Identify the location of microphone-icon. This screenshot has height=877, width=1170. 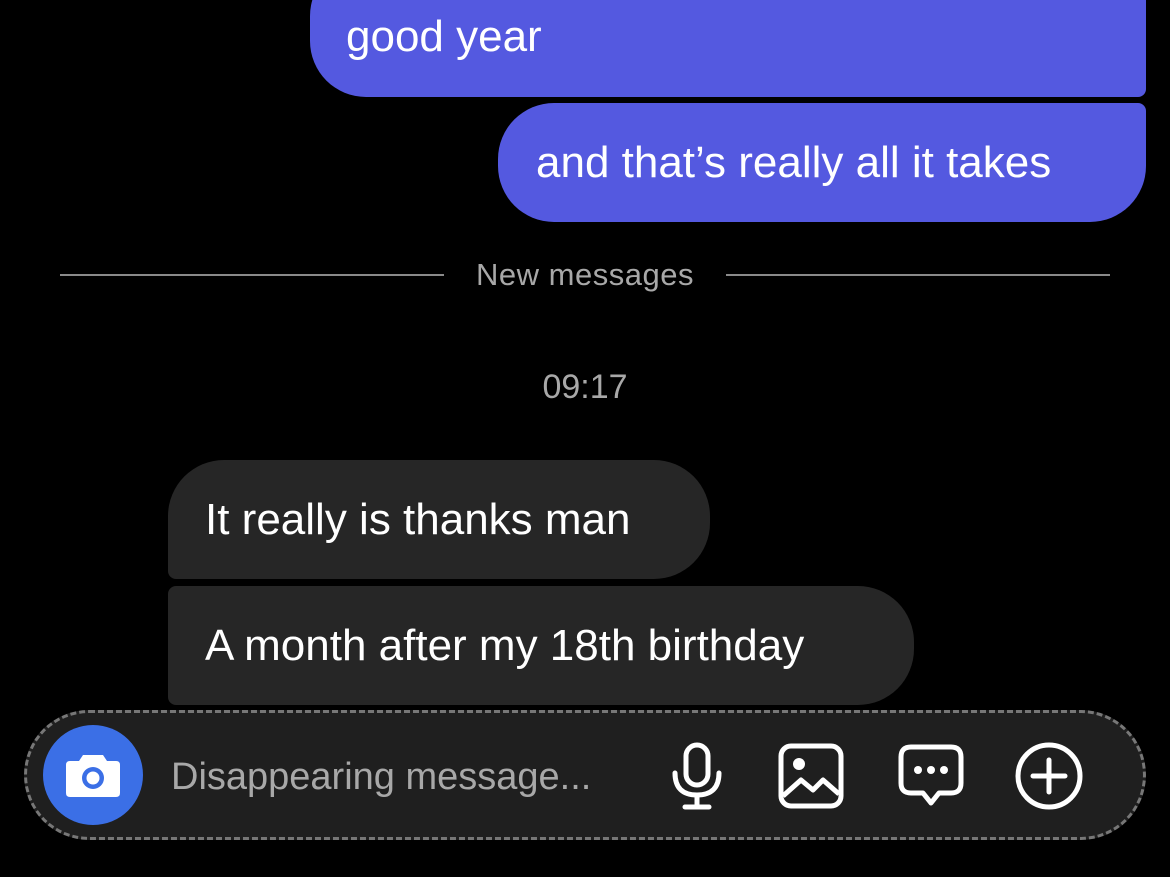
(697, 776).